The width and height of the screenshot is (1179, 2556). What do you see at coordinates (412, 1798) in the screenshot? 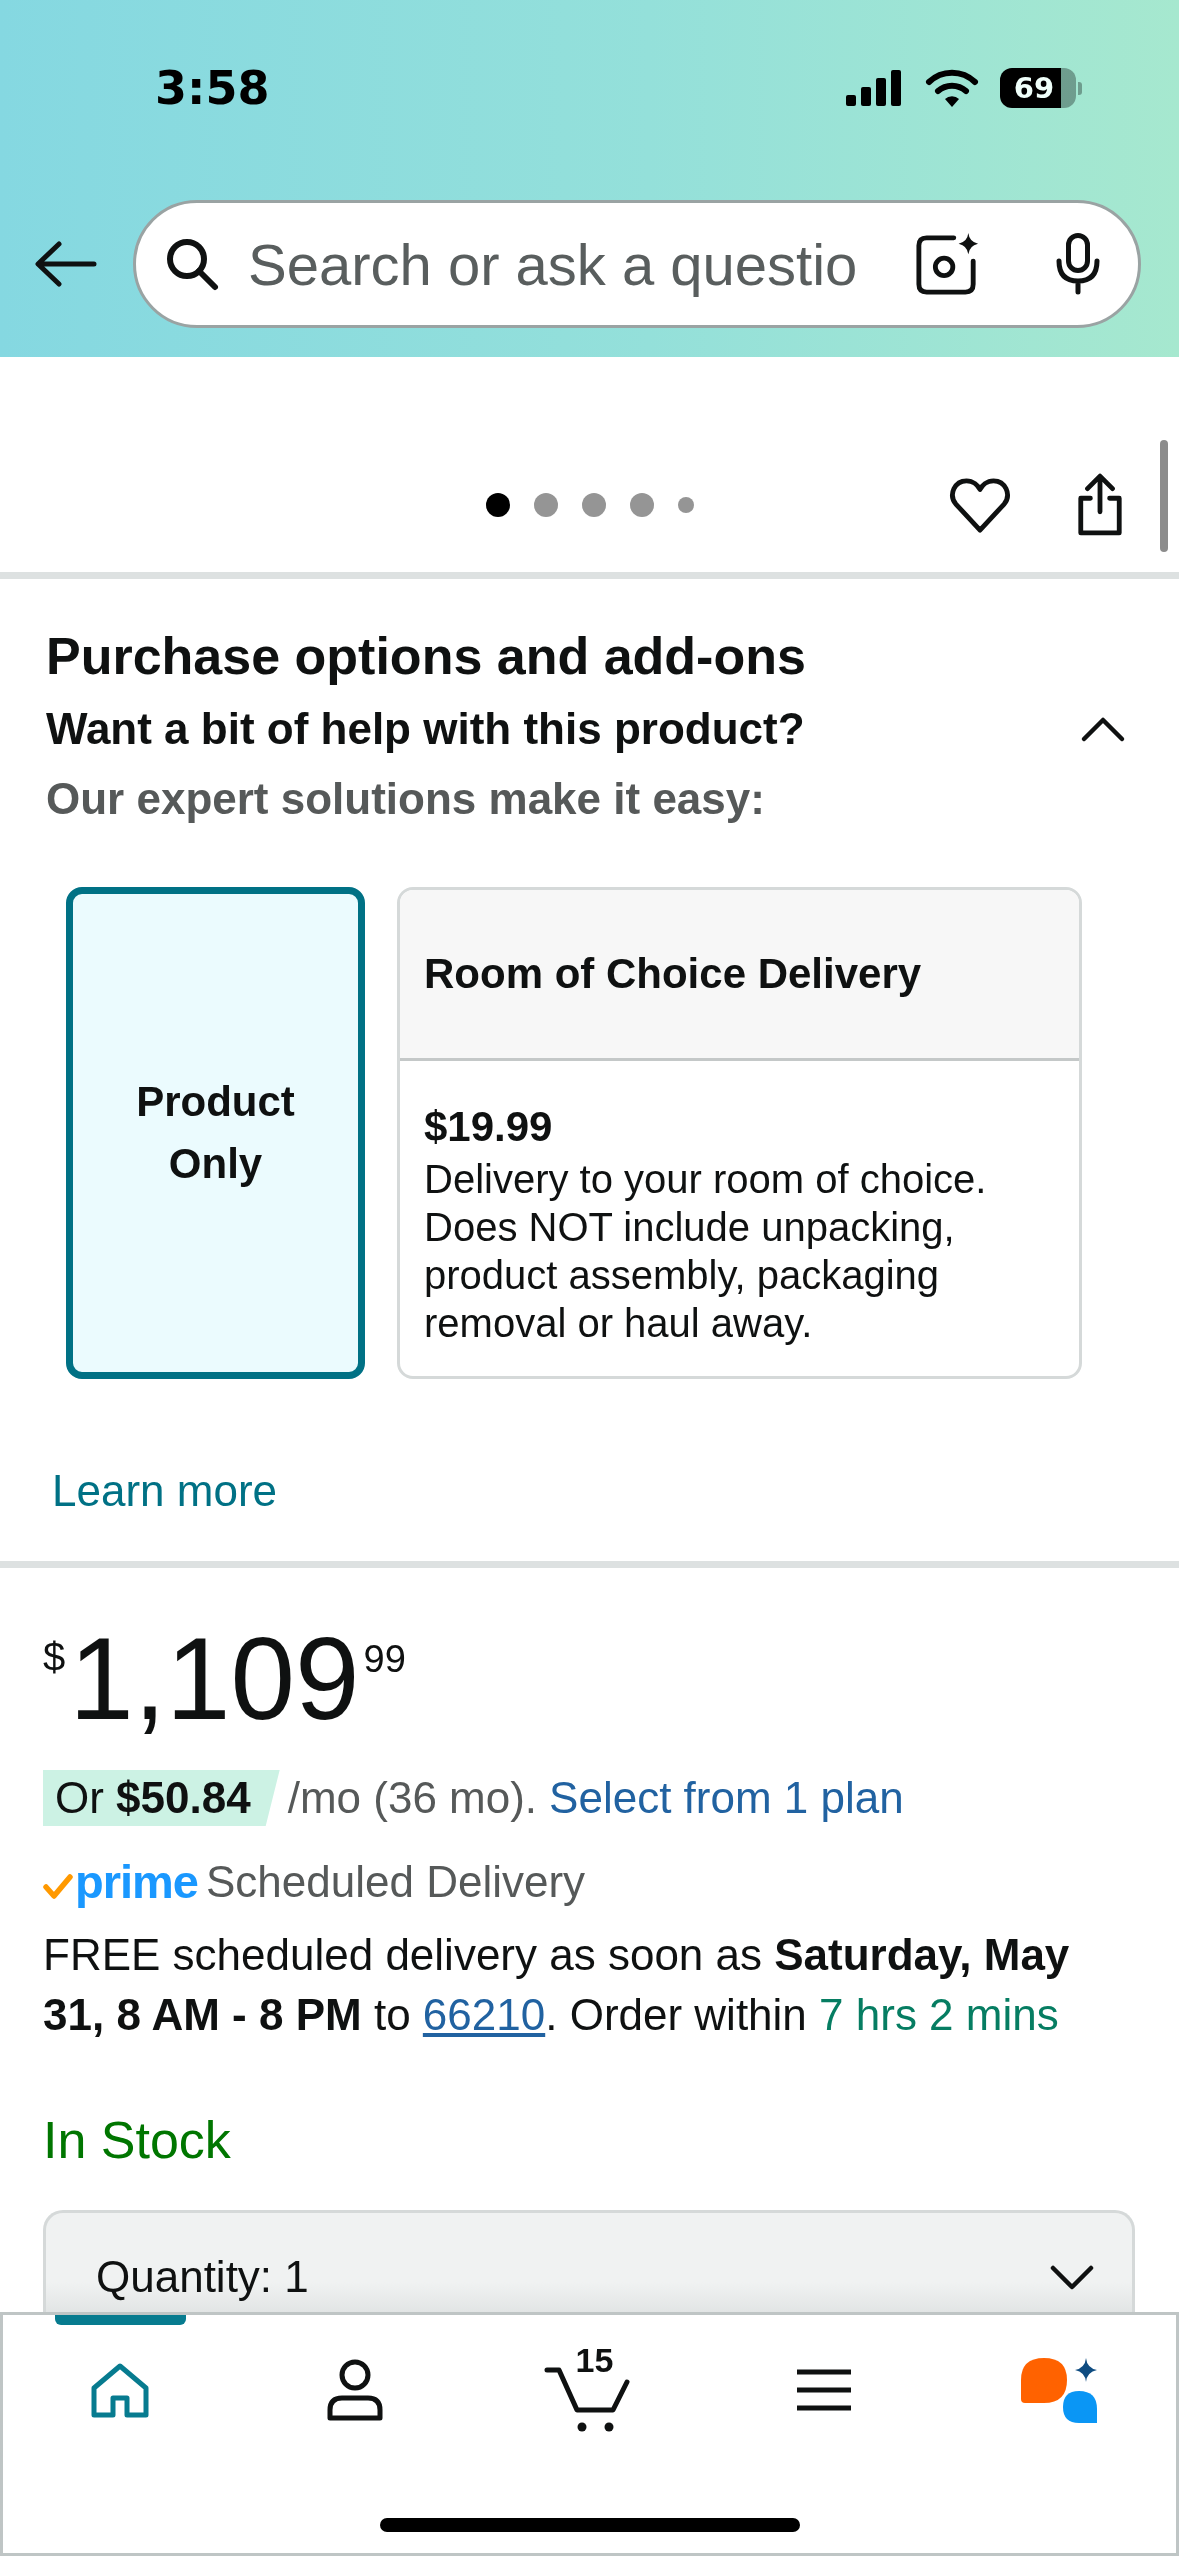
I see `installment-terms: /mo (36 mo).` at bounding box center [412, 1798].